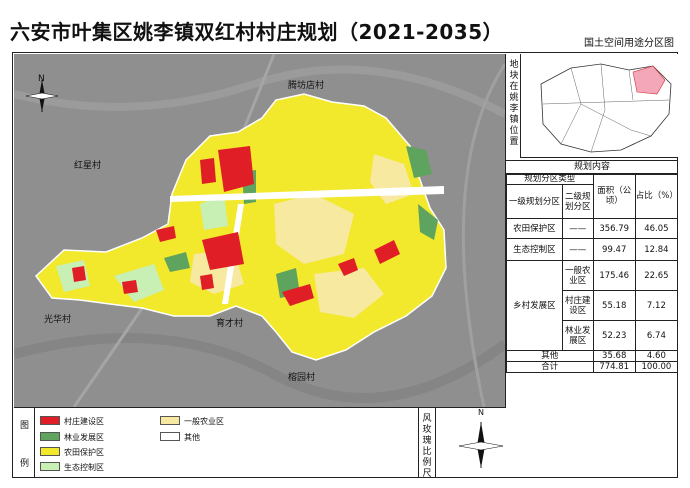 The width and height of the screenshot is (690, 488). Describe the element at coordinates (170, 420) in the screenshot. I see `legend-swatch-general-ag` at that location.